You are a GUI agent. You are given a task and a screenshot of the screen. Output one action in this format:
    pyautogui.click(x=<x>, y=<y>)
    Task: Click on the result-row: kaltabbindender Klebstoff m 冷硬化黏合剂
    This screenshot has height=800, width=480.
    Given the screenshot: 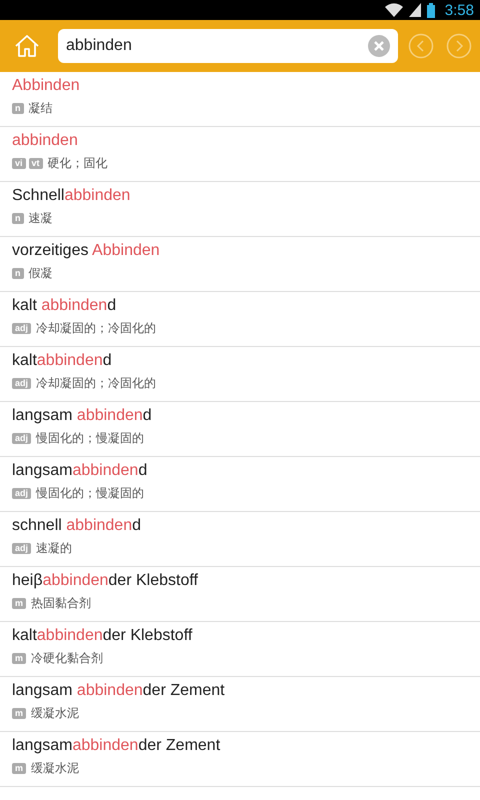 What is the action you would take?
    pyautogui.click(x=240, y=649)
    